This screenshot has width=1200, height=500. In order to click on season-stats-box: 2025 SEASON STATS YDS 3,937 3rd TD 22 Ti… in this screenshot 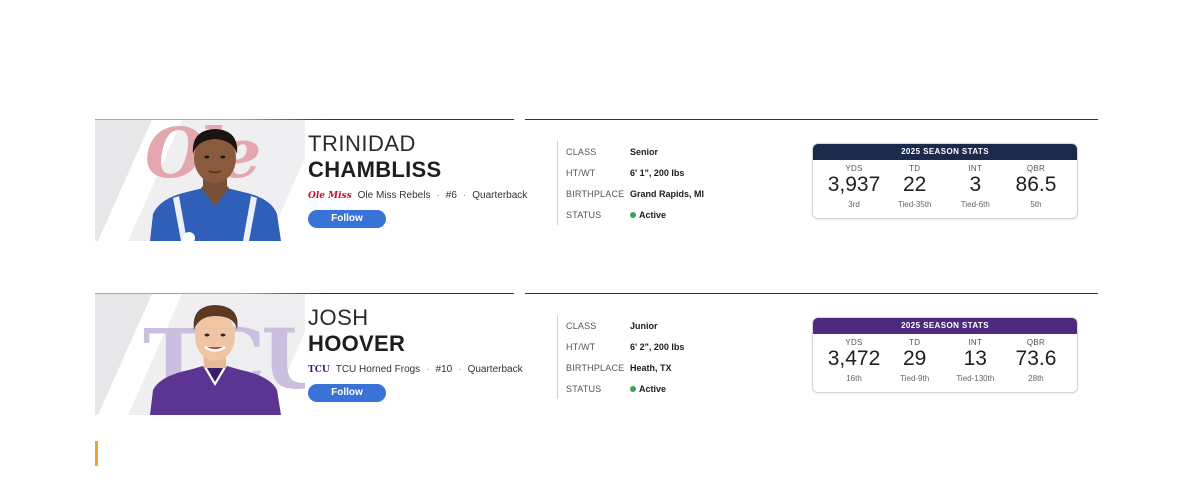, I will do `click(945, 181)`.